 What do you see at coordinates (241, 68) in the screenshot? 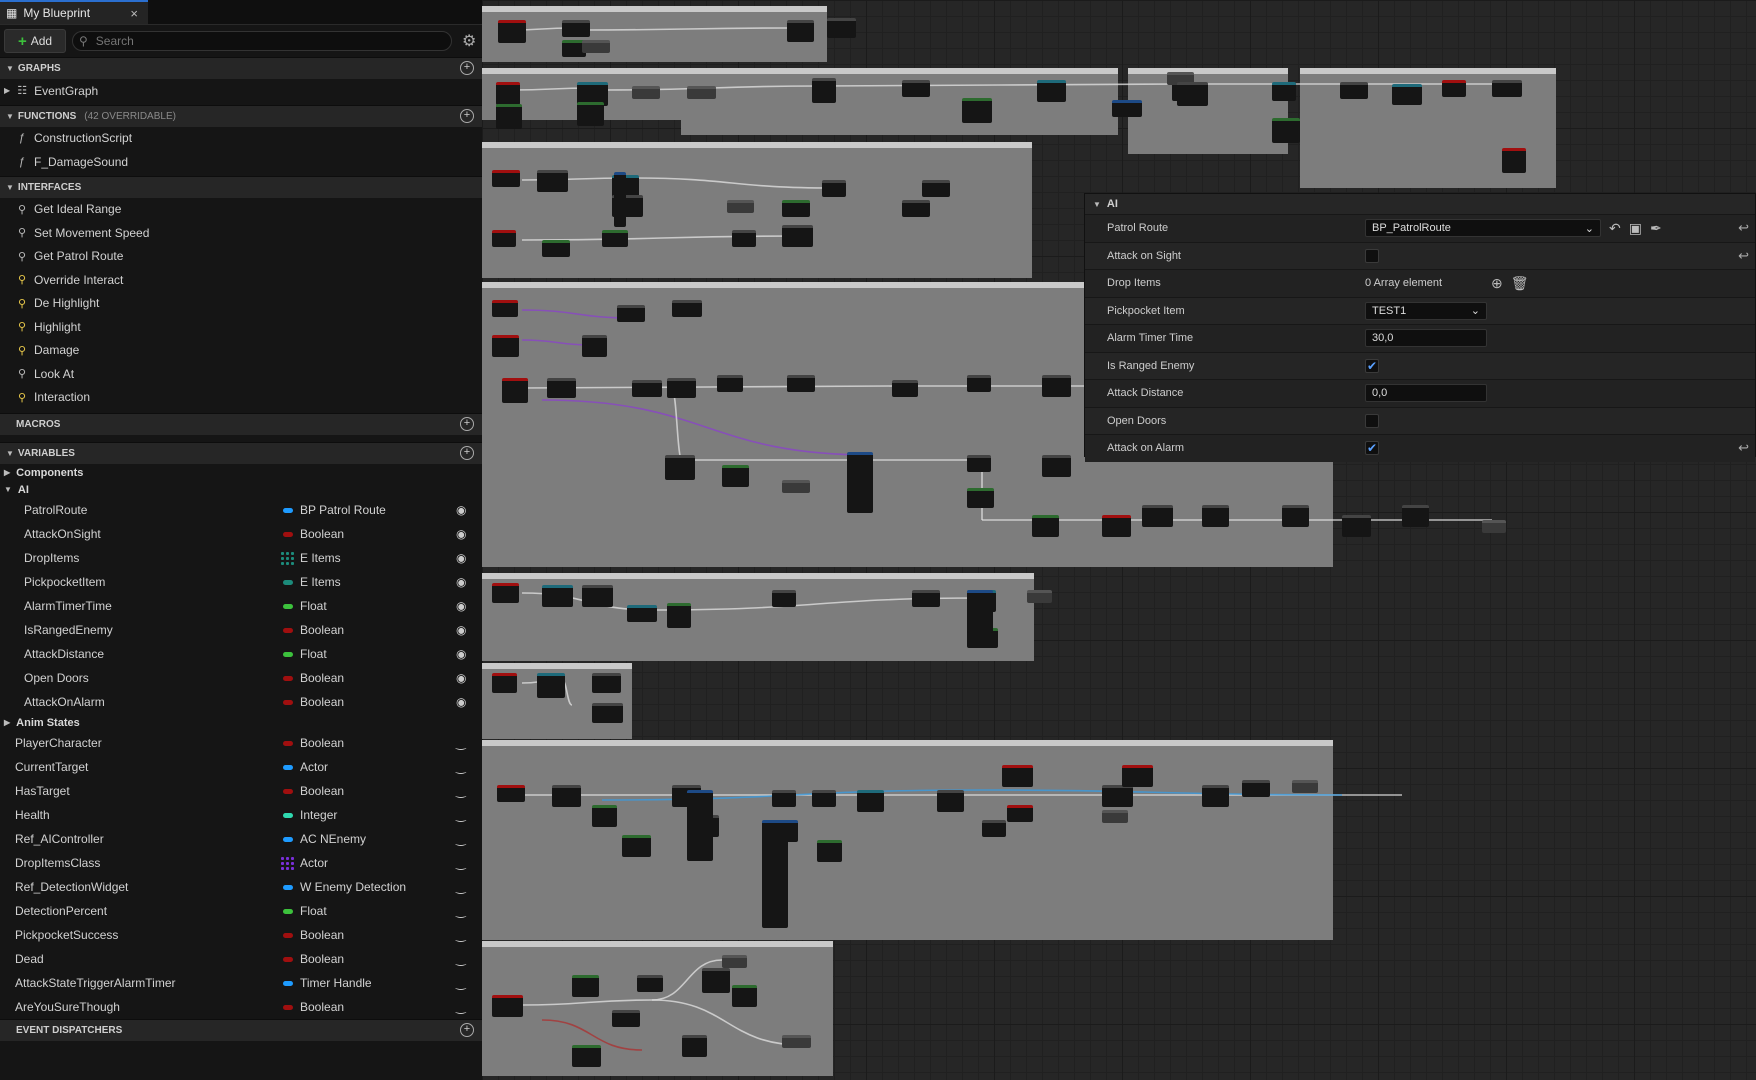
I see `section-graphs: ▼ GRAPHS +` at bounding box center [241, 68].